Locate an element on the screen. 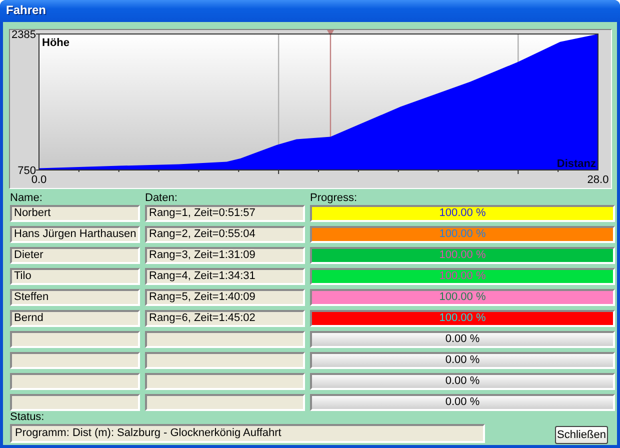 This screenshot has width=620, height=448. data-field: Rang=5, Zeit=1:40:09 is located at coordinates (225, 297).